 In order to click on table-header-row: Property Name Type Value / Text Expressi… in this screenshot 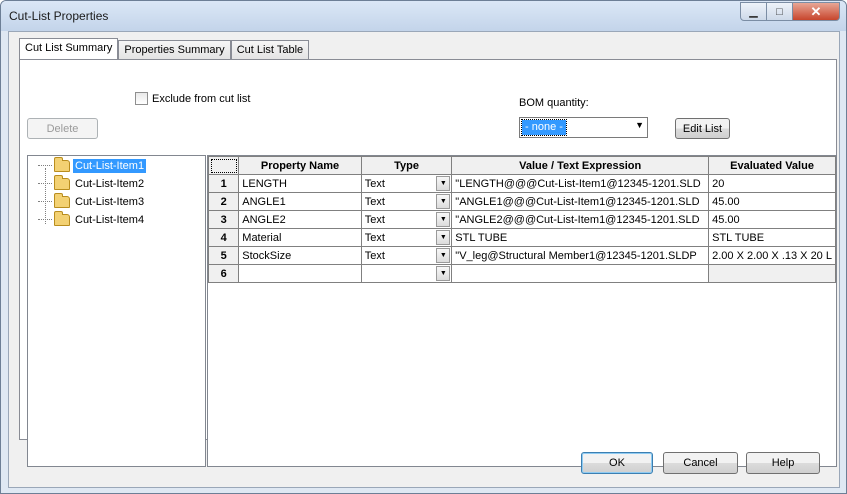, I will do `click(522, 165)`.